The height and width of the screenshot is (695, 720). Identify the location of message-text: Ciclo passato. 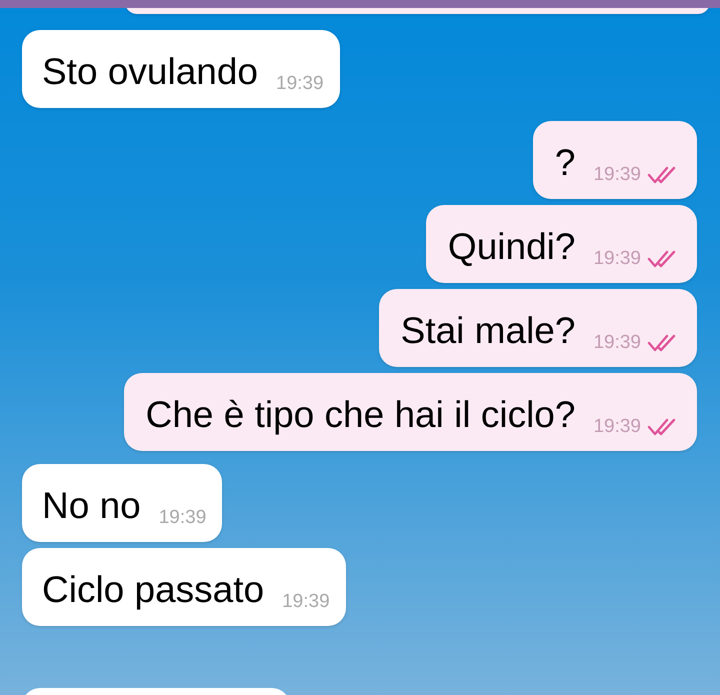
(153, 590).